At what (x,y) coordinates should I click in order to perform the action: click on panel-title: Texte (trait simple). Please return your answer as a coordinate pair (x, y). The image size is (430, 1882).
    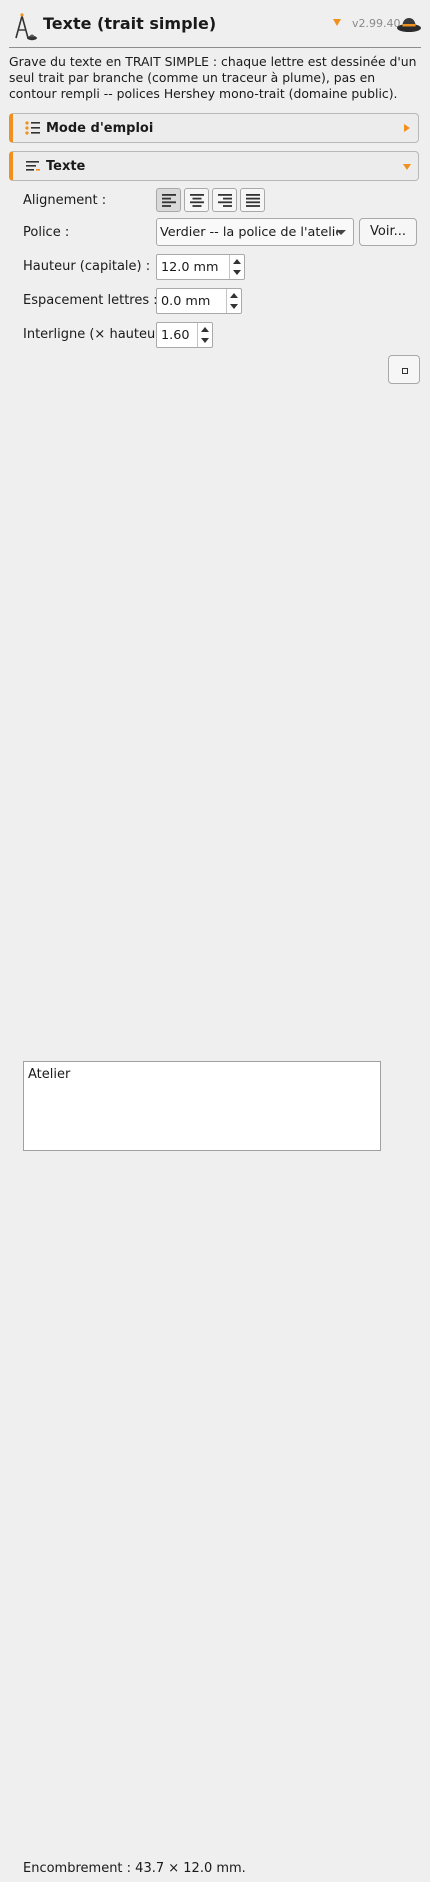
    Looking at the image, I should click on (130, 23).